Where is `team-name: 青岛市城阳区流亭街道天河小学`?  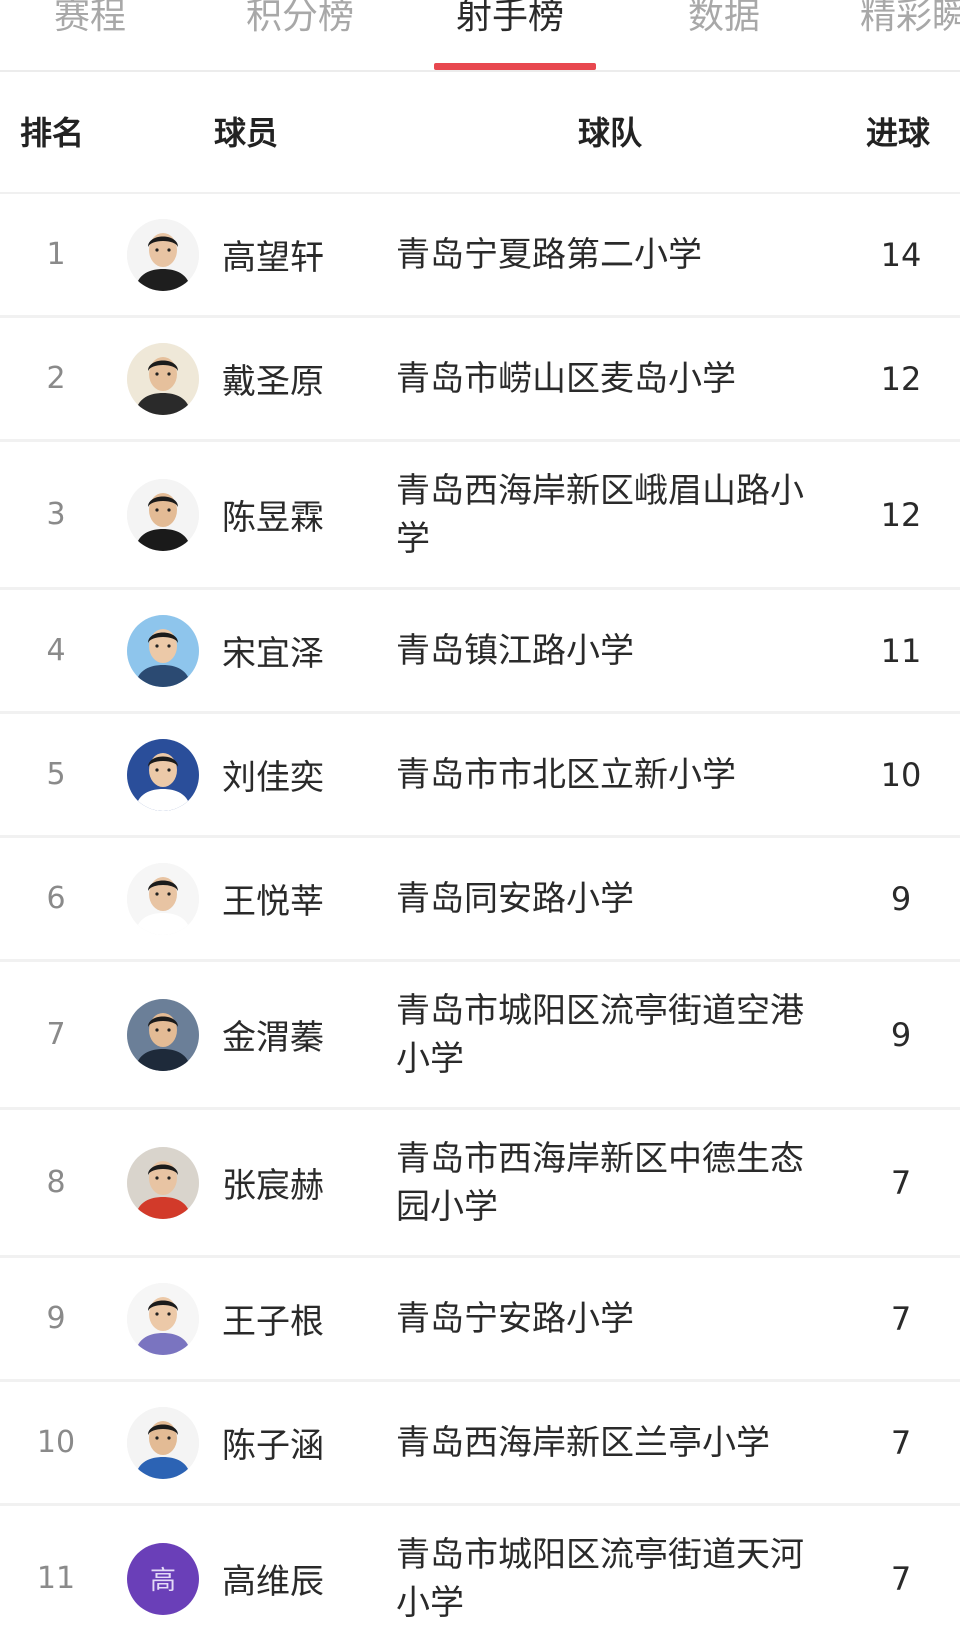
team-name: 青岛市城阳区流亭街道天河小学 is located at coordinates (600, 1578).